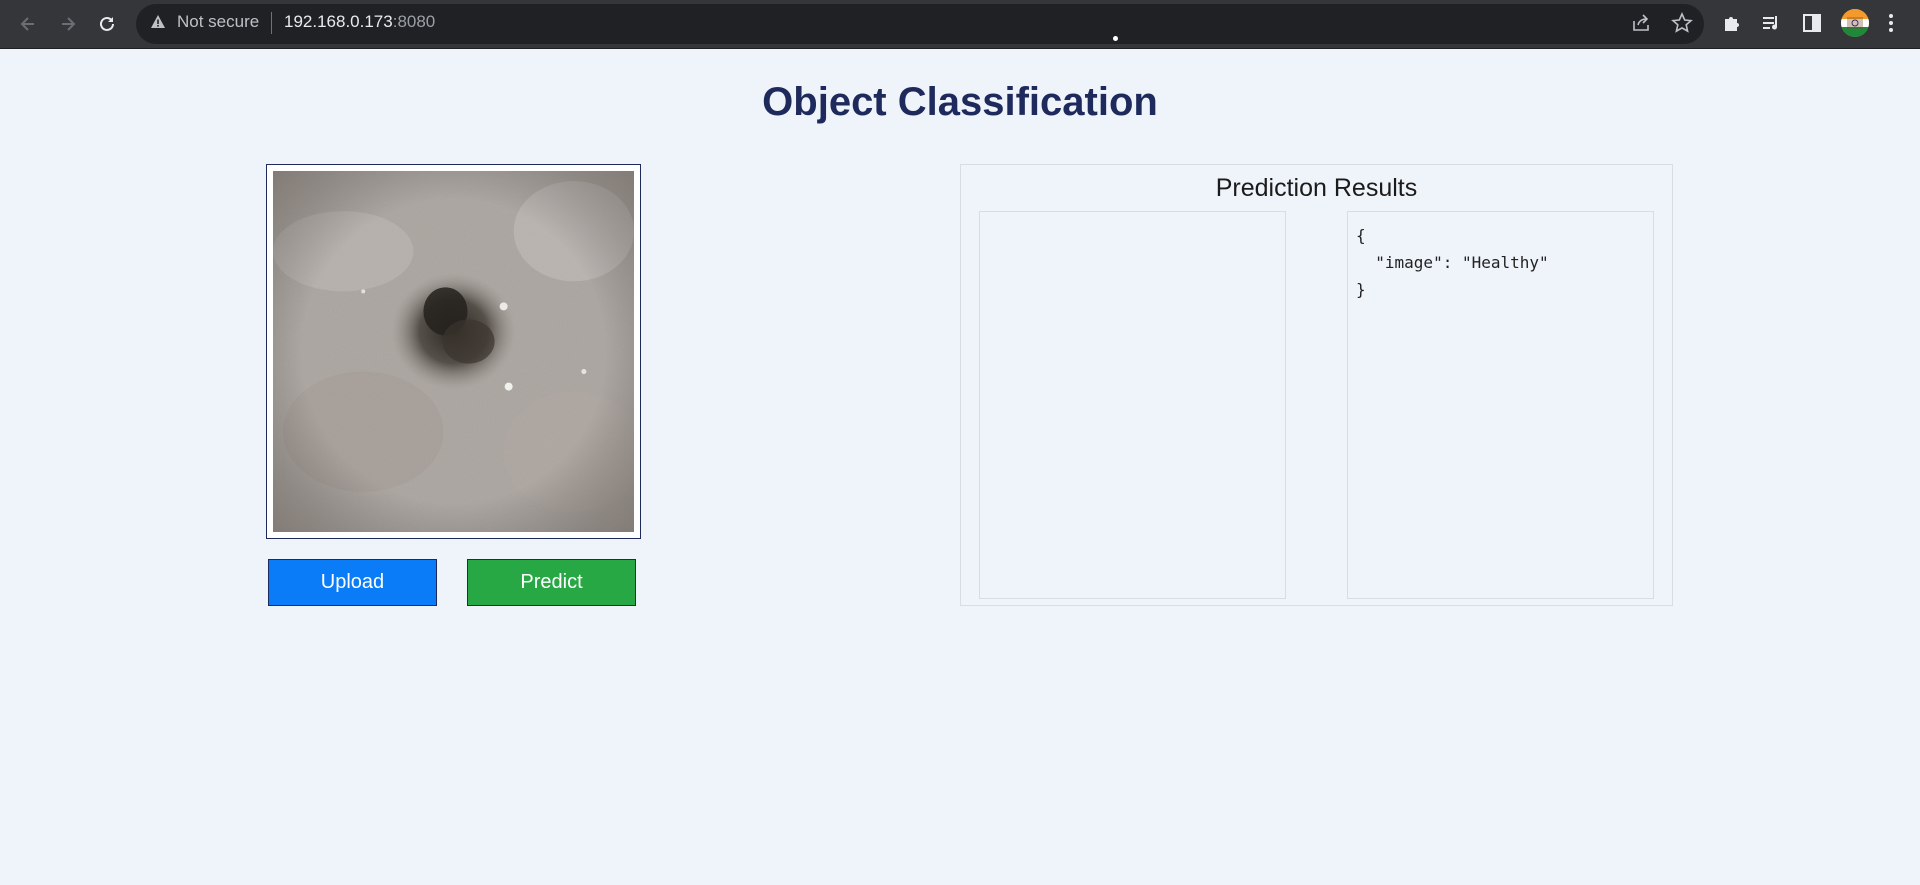  I want to click on url-text: 192.168.0.173:8080, so click(359, 22).